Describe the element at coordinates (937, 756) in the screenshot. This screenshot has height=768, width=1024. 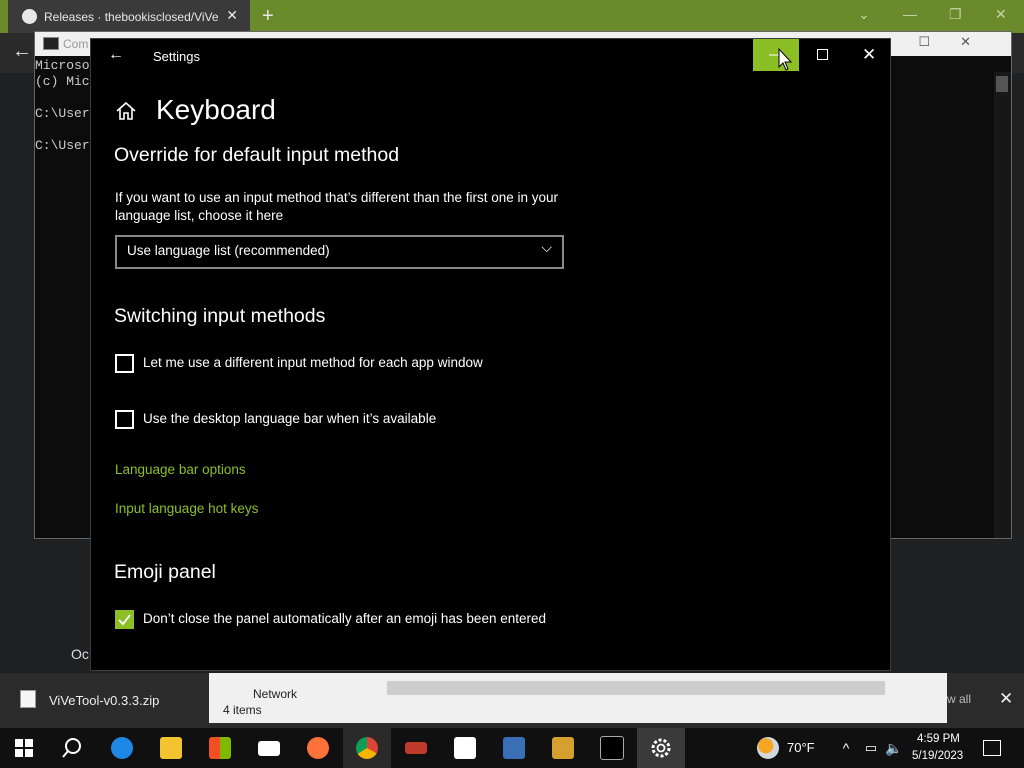
I see `clock-date: 5/19/2023` at that location.